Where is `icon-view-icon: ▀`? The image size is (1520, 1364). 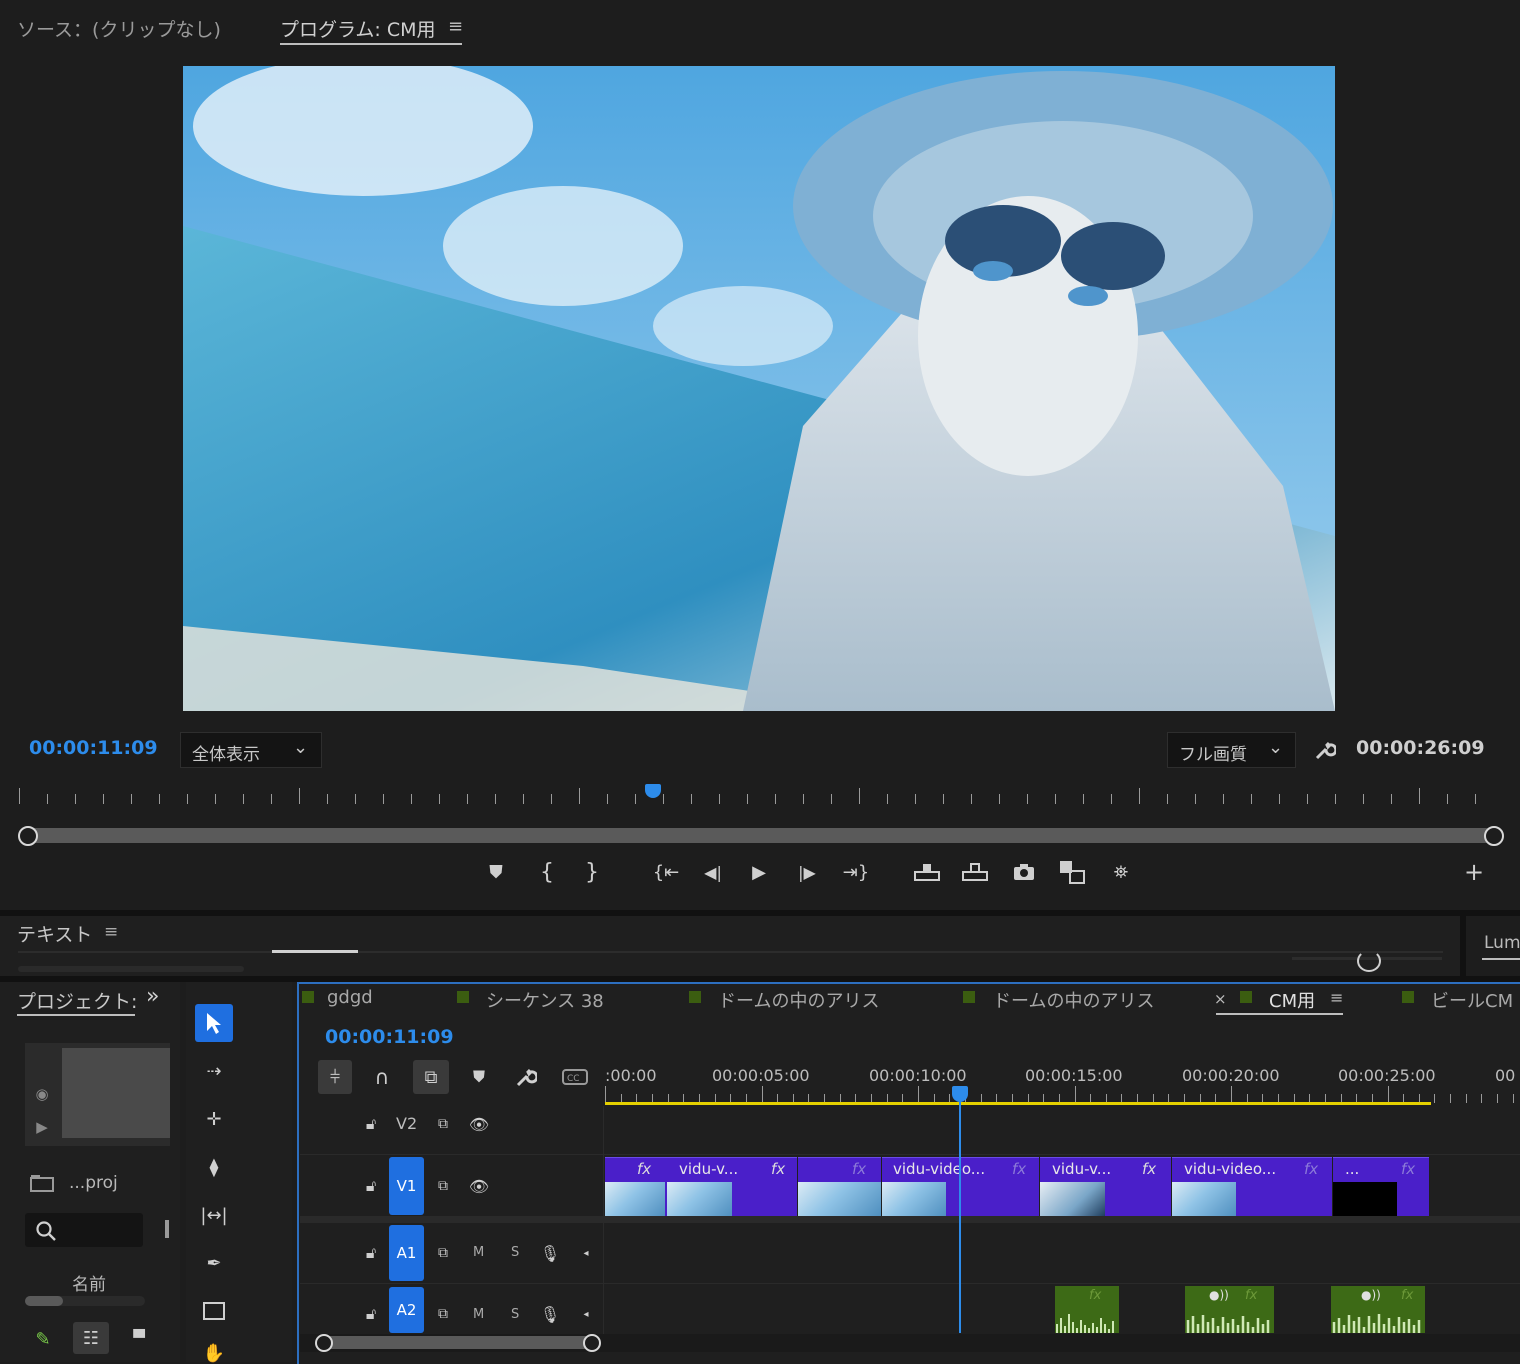
icon-view-icon: ▀ is located at coordinates (139, 1338).